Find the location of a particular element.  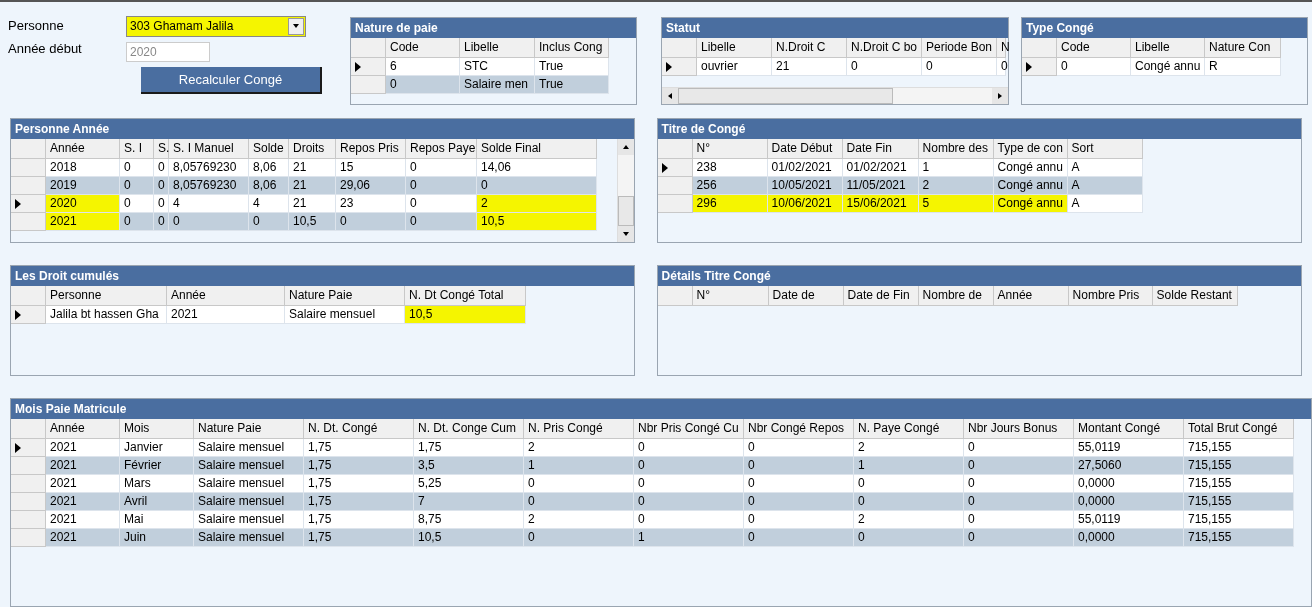

column-header: Date de Fin is located at coordinates (881, 296).